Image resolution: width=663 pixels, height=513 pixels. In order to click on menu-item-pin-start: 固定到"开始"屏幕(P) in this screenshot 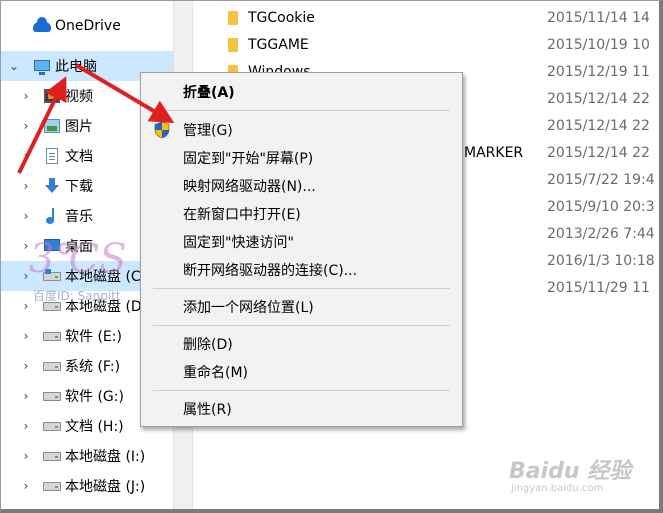, I will do `click(301, 158)`.